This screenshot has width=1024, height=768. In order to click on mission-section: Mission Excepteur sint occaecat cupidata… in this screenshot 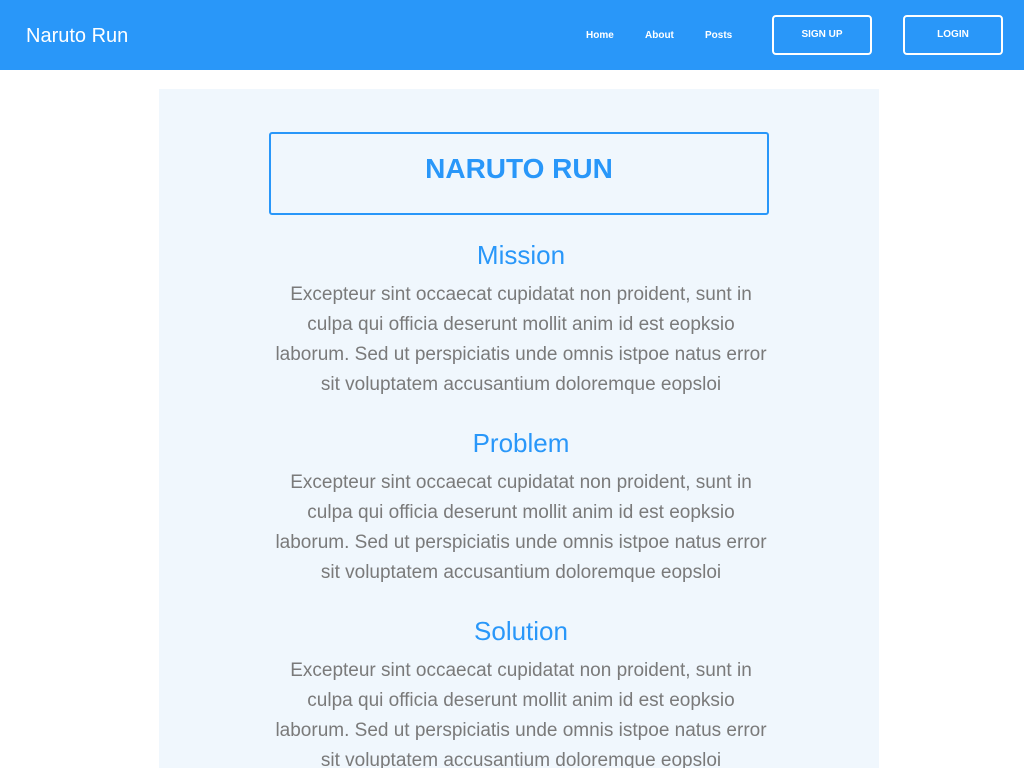, I will do `click(521, 319)`.